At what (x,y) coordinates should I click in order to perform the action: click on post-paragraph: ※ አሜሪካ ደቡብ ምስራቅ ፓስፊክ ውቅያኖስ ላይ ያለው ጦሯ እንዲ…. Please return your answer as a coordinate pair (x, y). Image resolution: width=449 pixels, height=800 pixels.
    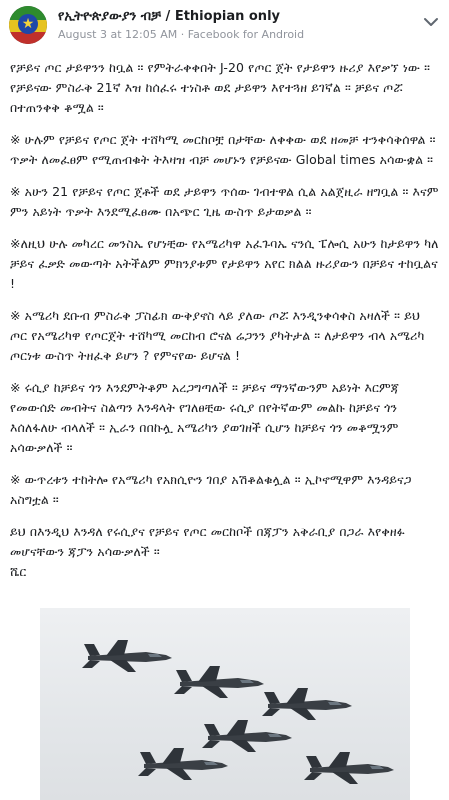
    Looking at the image, I should click on (217, 335).